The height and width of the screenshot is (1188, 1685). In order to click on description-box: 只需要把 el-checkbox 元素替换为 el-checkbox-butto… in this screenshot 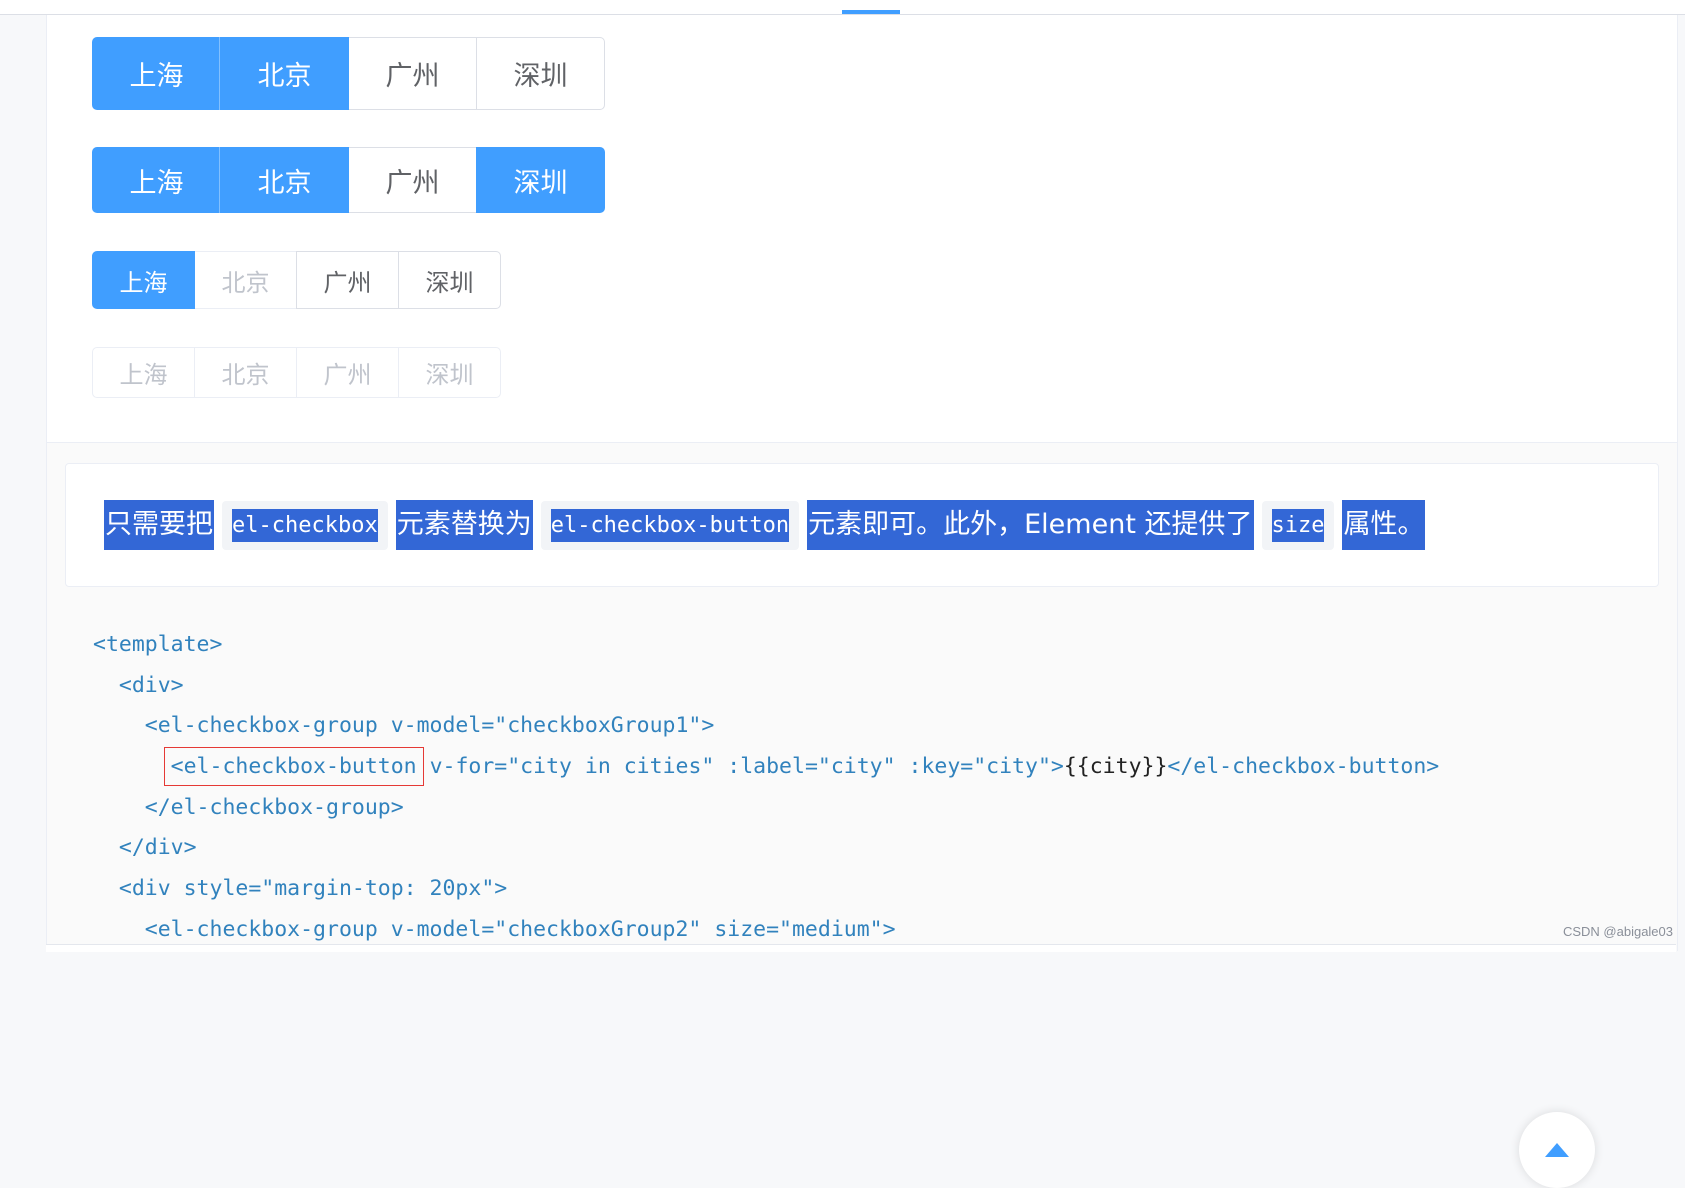, I will do `click(862, 525)`.